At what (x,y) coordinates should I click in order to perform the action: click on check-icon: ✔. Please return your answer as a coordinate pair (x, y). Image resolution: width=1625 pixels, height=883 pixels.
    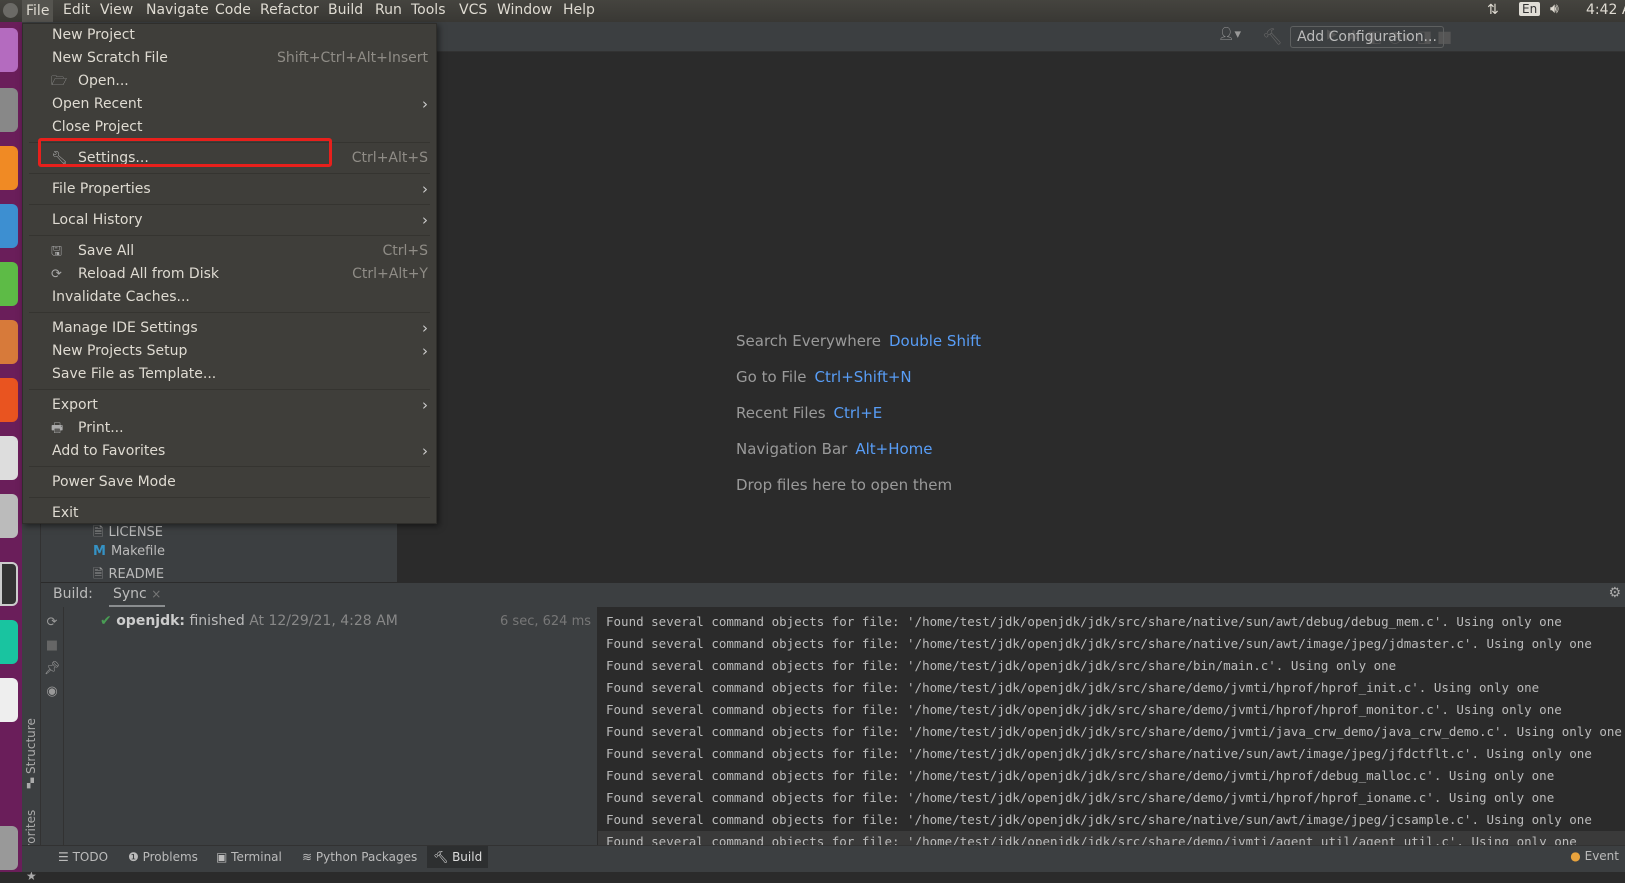
    Looking at the image, I should click on (106, 621).